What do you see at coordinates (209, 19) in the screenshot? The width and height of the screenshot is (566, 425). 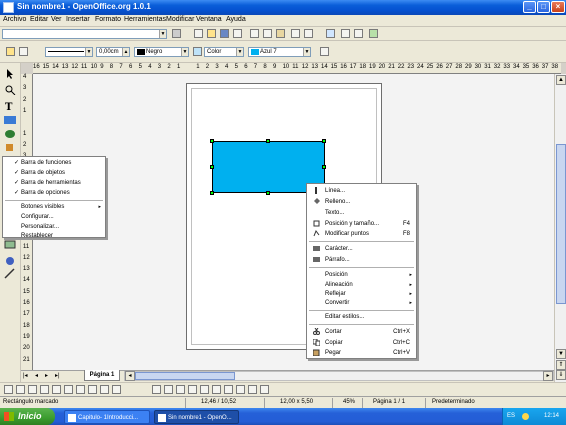 I see `menu-ventana: Ventana` at bounding box center [209, 19].